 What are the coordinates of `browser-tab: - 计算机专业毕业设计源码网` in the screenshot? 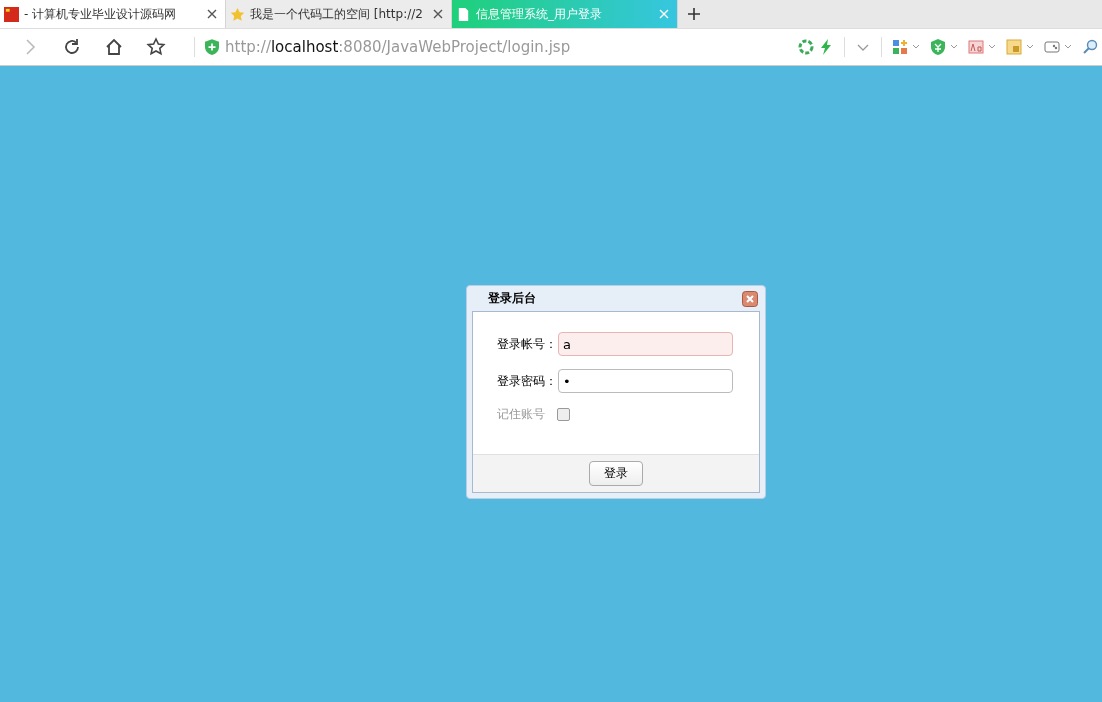 It's located at (113, 14).